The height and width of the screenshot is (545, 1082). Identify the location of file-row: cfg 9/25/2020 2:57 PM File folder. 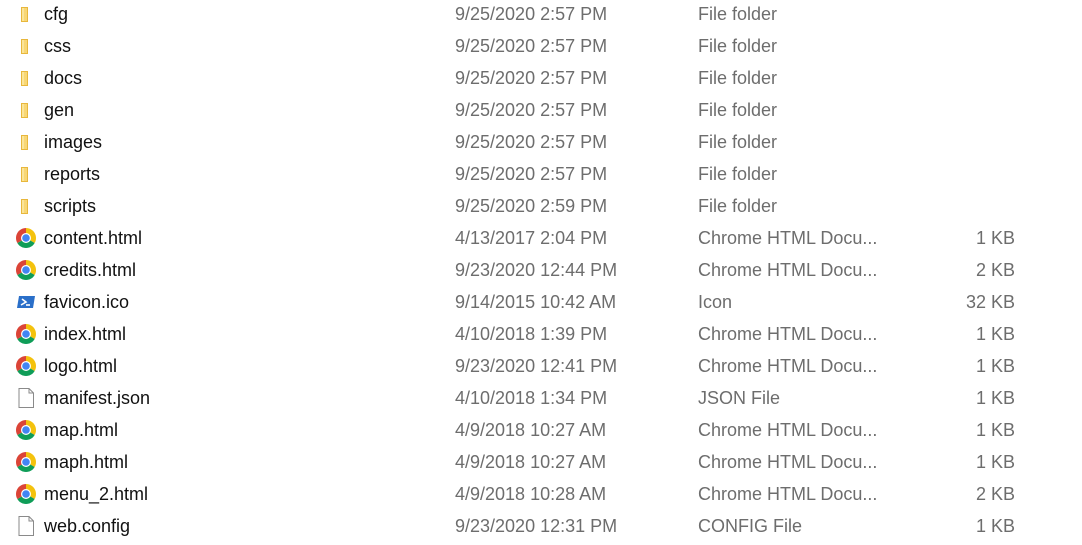
(541, 15).